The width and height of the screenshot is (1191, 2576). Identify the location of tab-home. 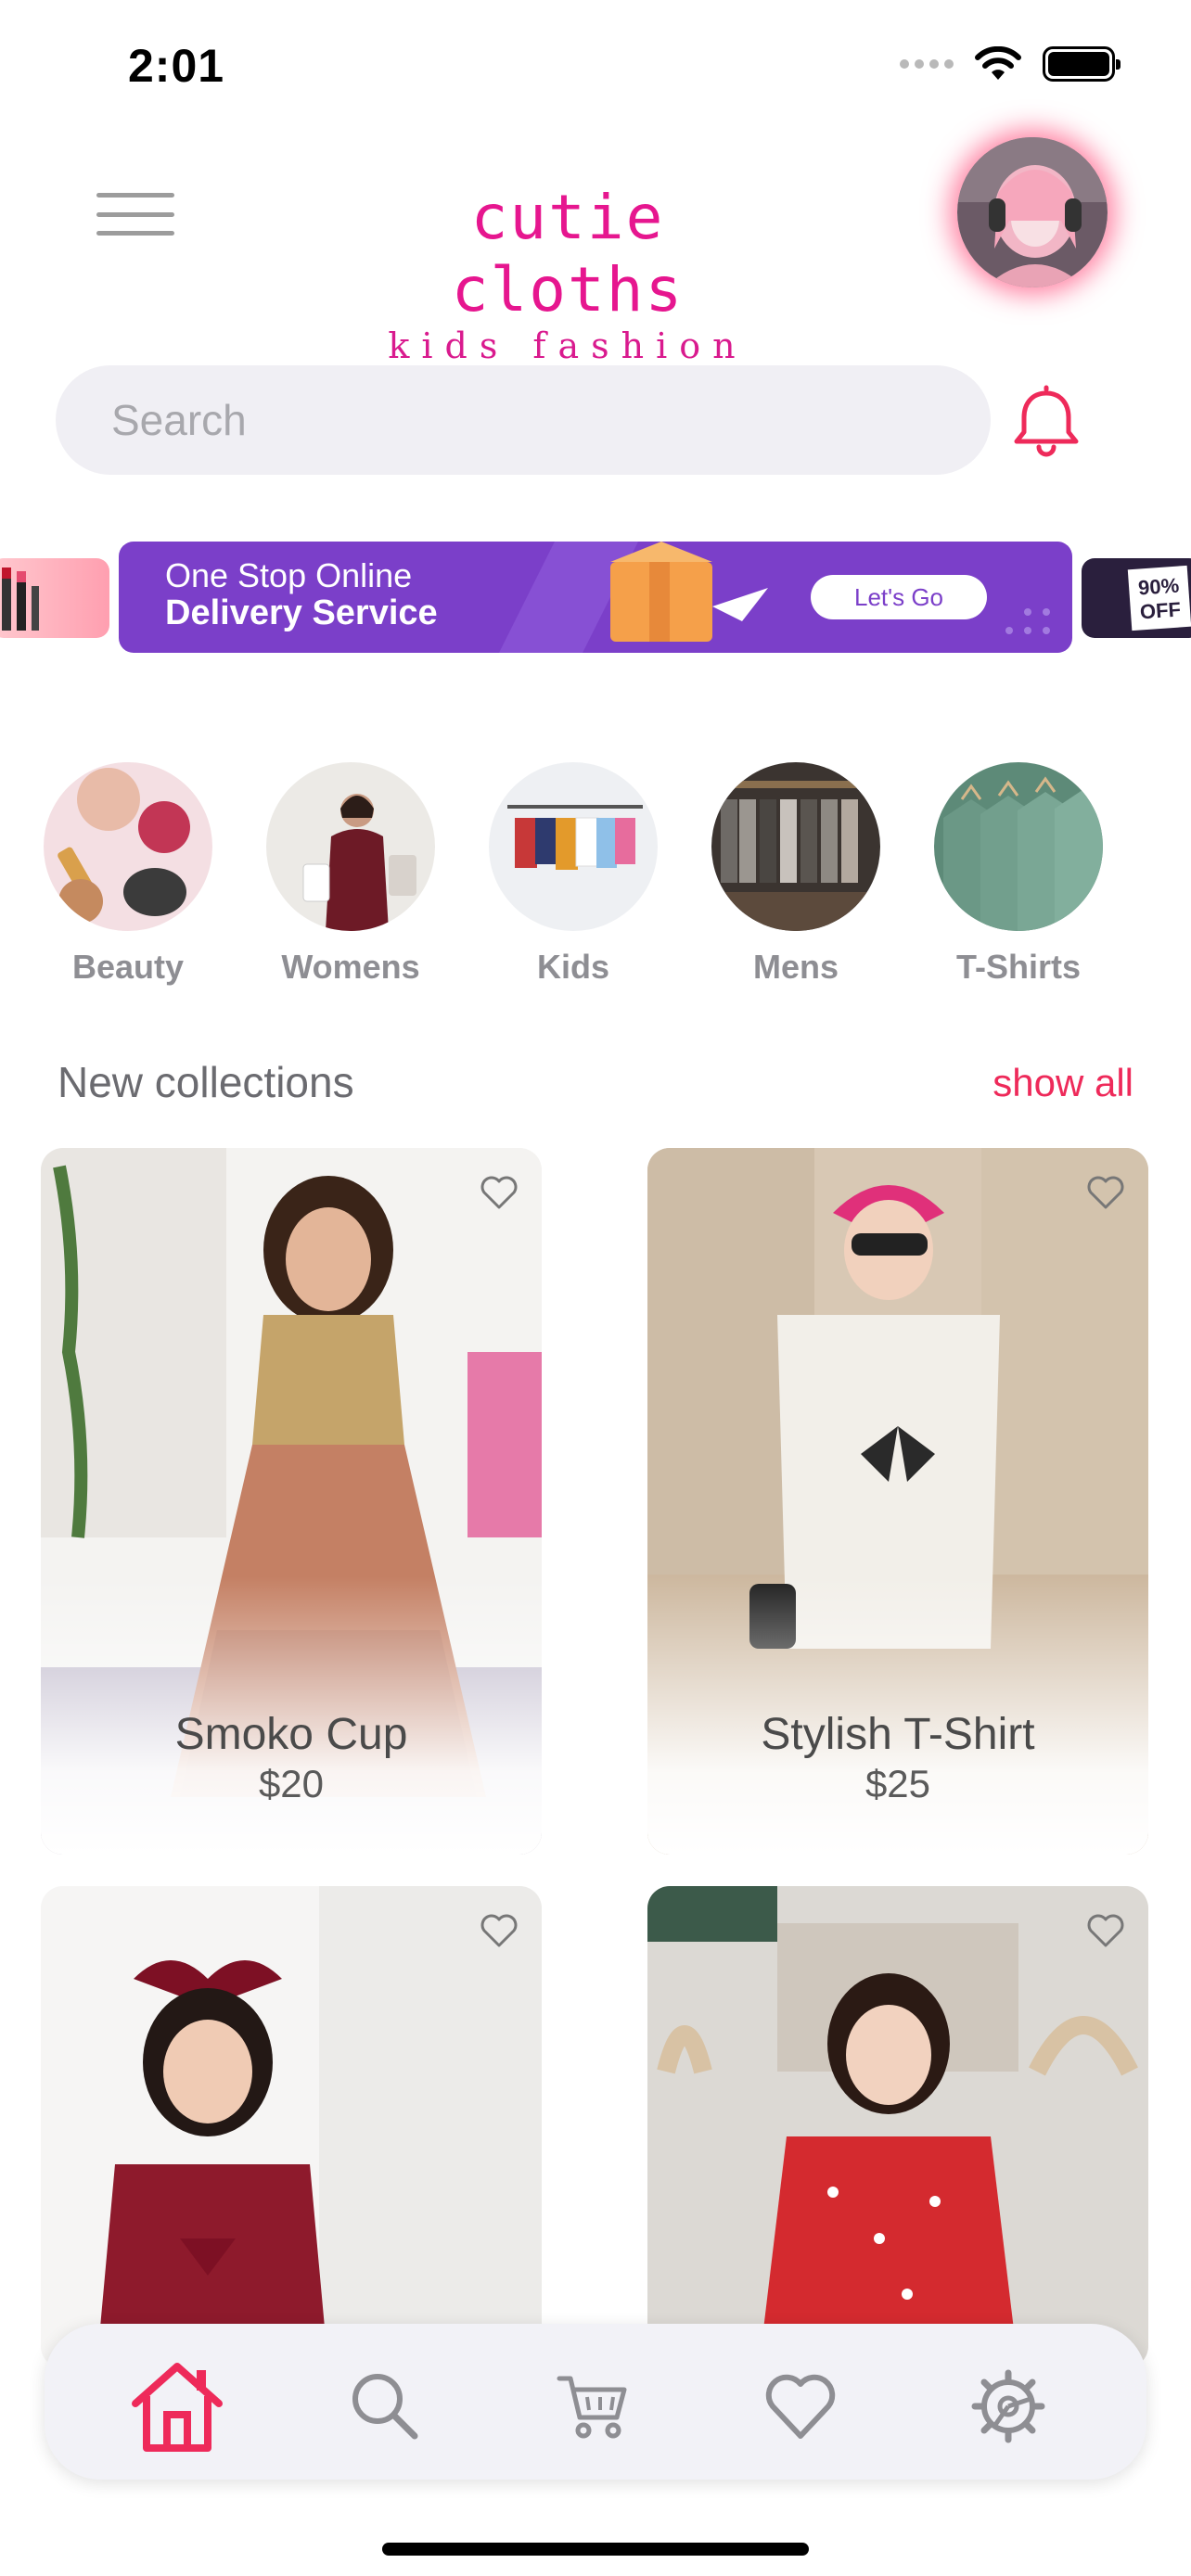
(177, 2406).